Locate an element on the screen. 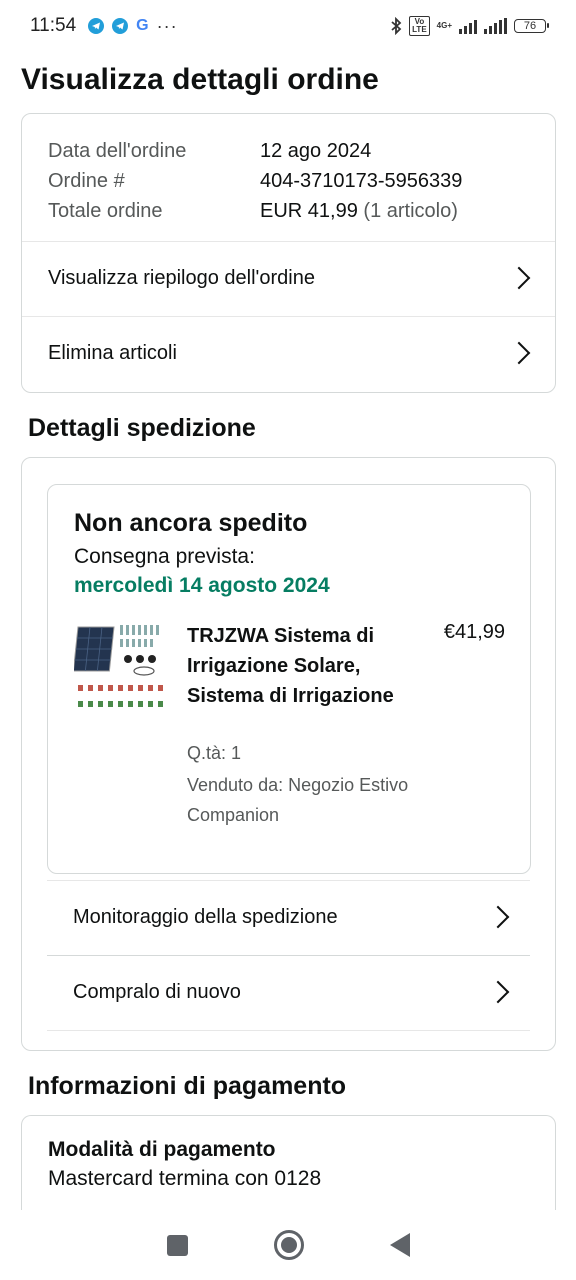  delete-items-link: Elimina articoli is located at coordinates (288, 353).